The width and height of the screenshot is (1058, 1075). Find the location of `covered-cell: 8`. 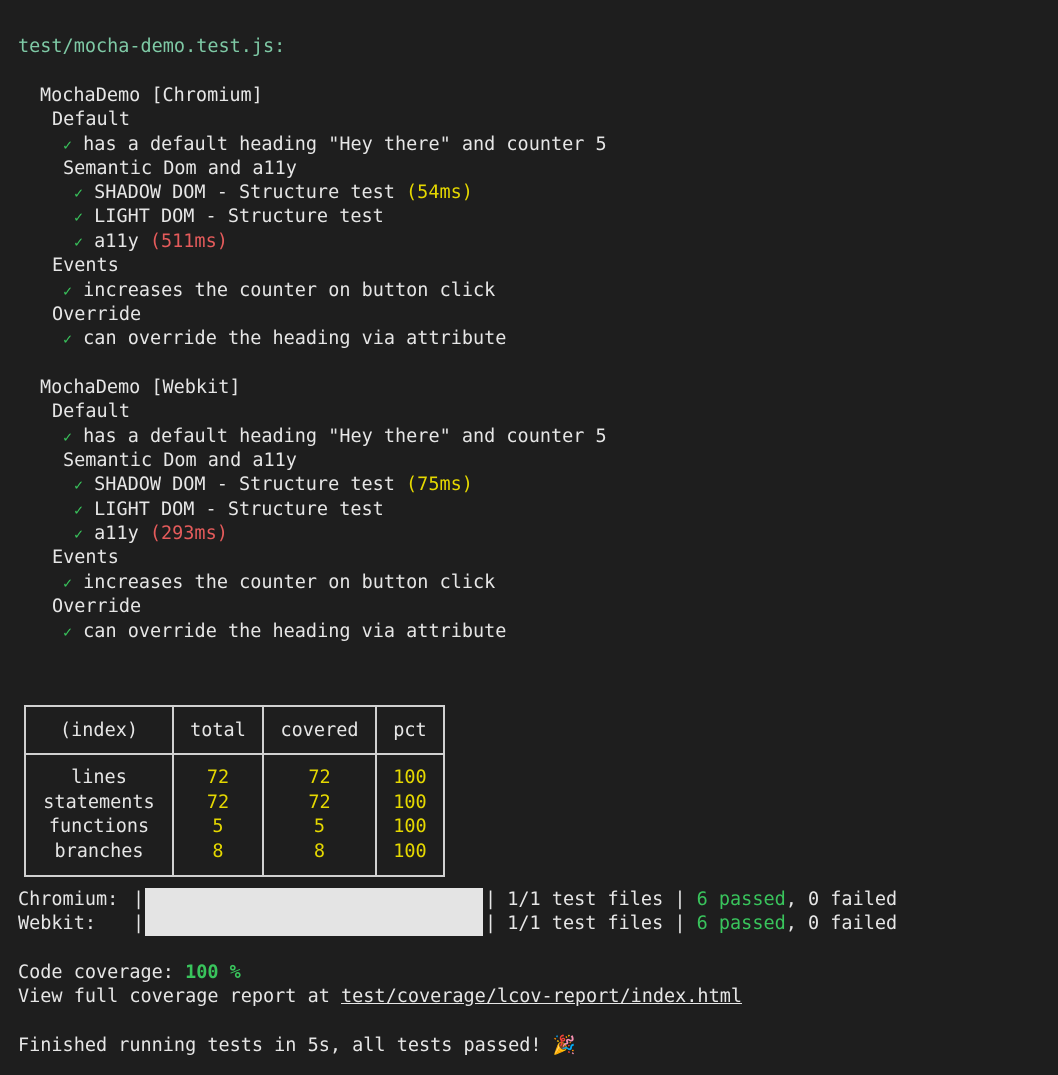

covered-cell: 8 is located at coordinates (319, 858).